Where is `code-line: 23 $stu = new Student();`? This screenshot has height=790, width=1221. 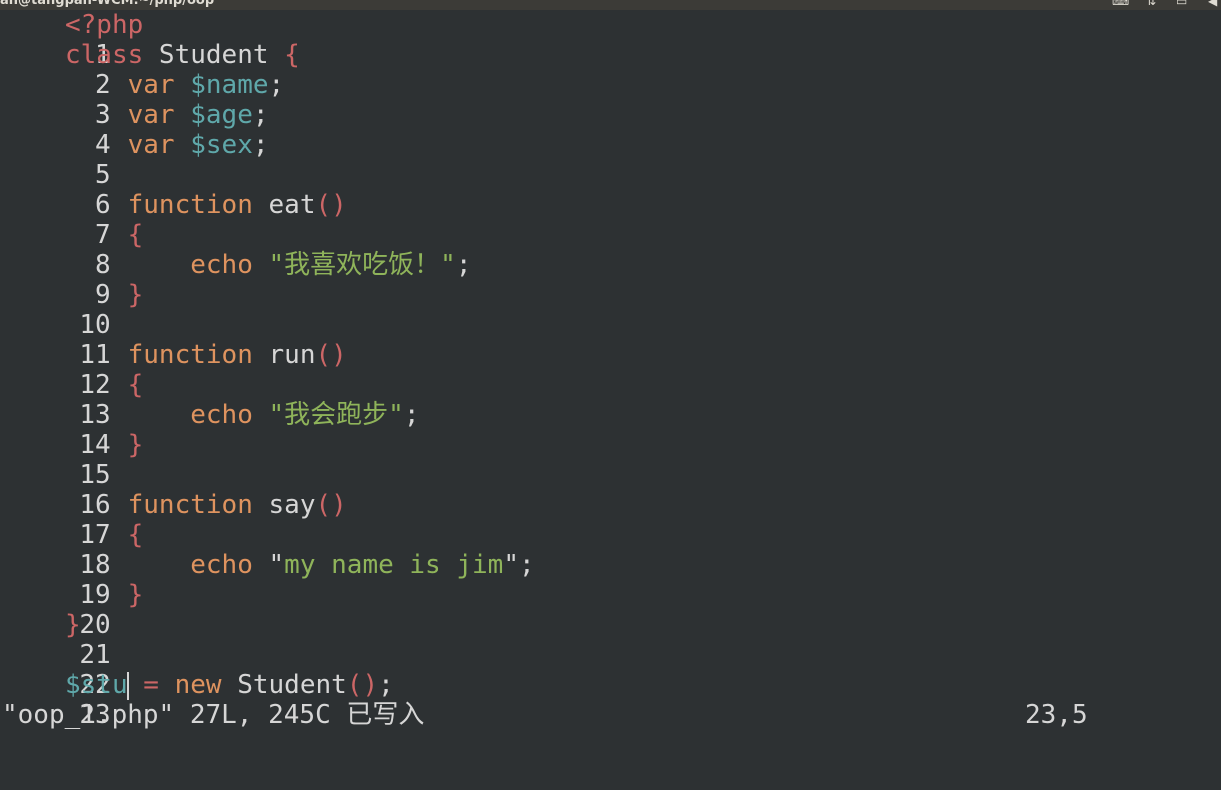 code-line: 23 $stu = new Student(); is located at coordinates (197, 700).